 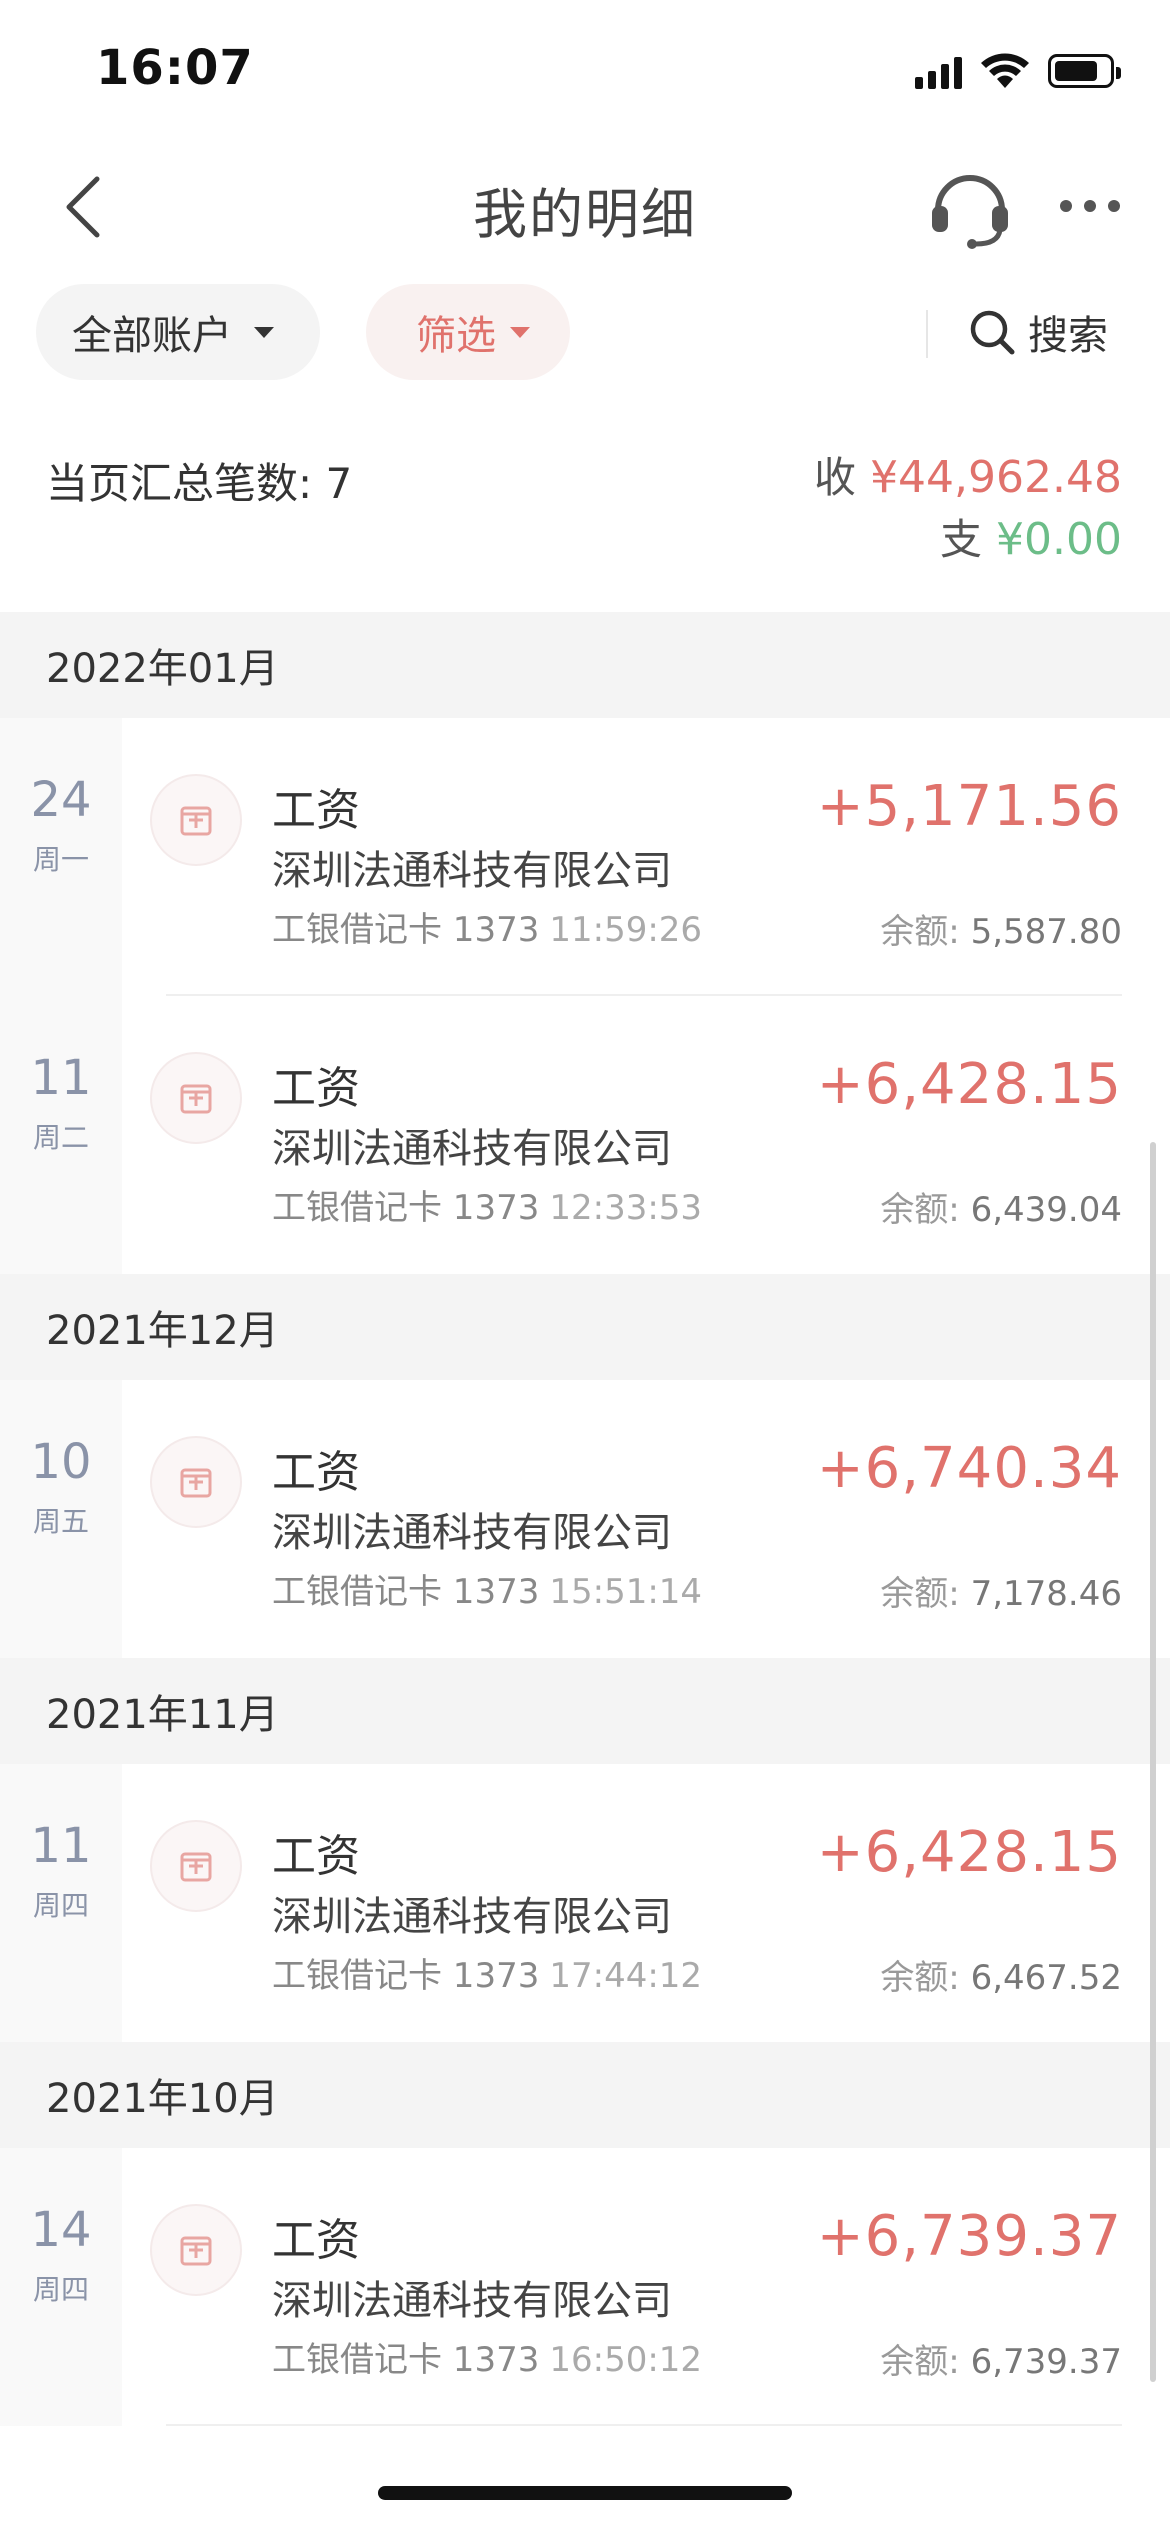 I want to click on nav-bar: 我的明细, so click(x=585, y=210).